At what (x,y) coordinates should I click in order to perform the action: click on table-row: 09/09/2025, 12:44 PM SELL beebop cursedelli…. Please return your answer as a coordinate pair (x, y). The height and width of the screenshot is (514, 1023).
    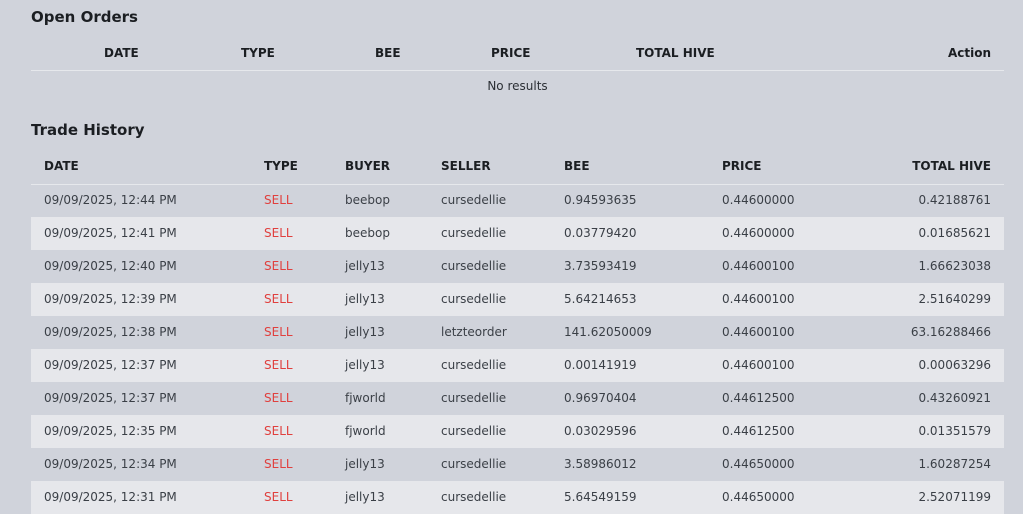
    Looking at the image, I should click on (517, 200).